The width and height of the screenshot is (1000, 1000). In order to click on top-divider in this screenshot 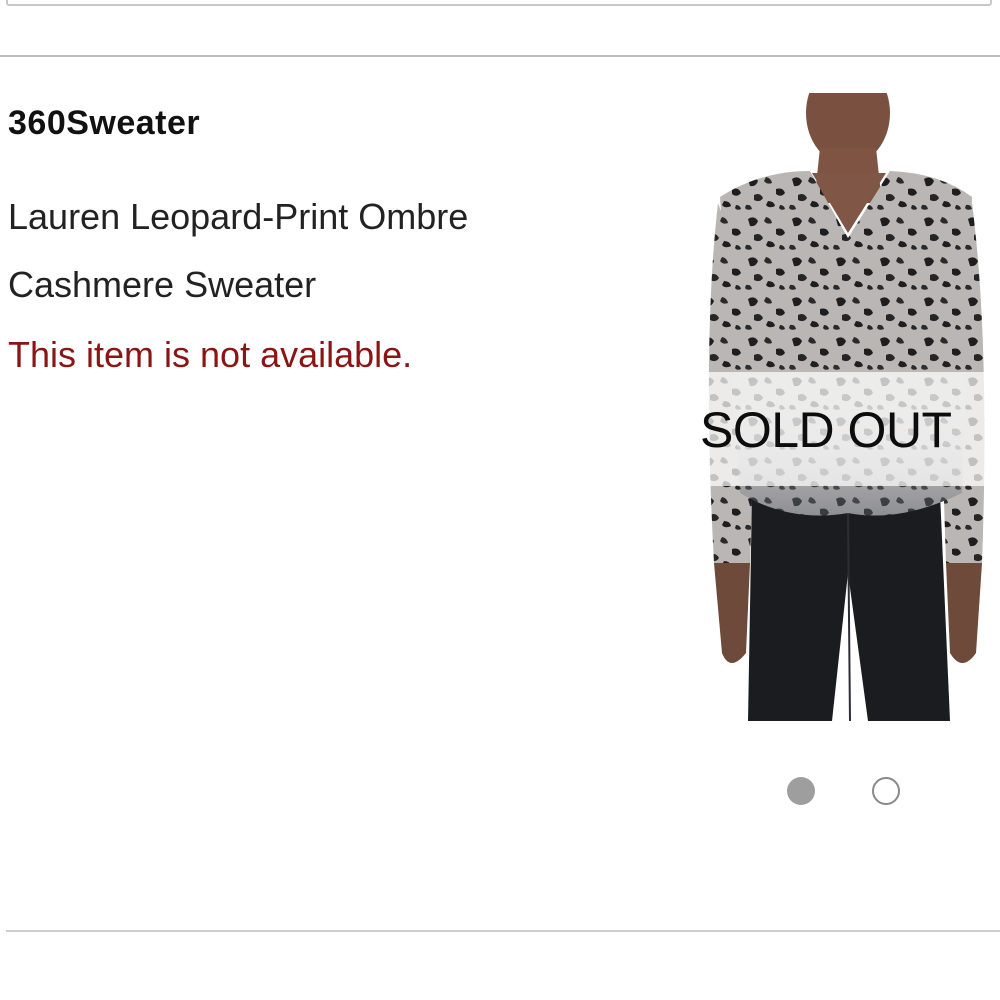, I will do `click(500, 56)`.